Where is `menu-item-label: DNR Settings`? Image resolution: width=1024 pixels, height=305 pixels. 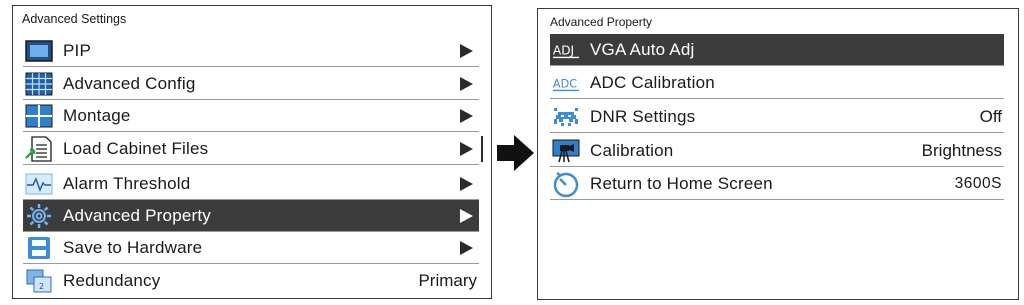 menu-item-label: DNR Settings is located at coordinates (643, 116).